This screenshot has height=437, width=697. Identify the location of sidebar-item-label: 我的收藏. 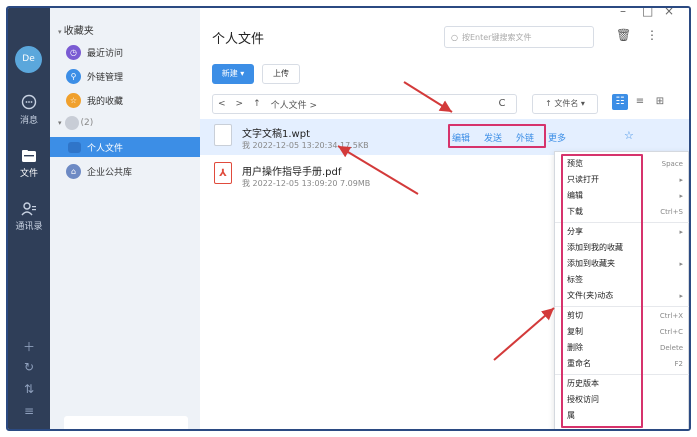
(105, 101).